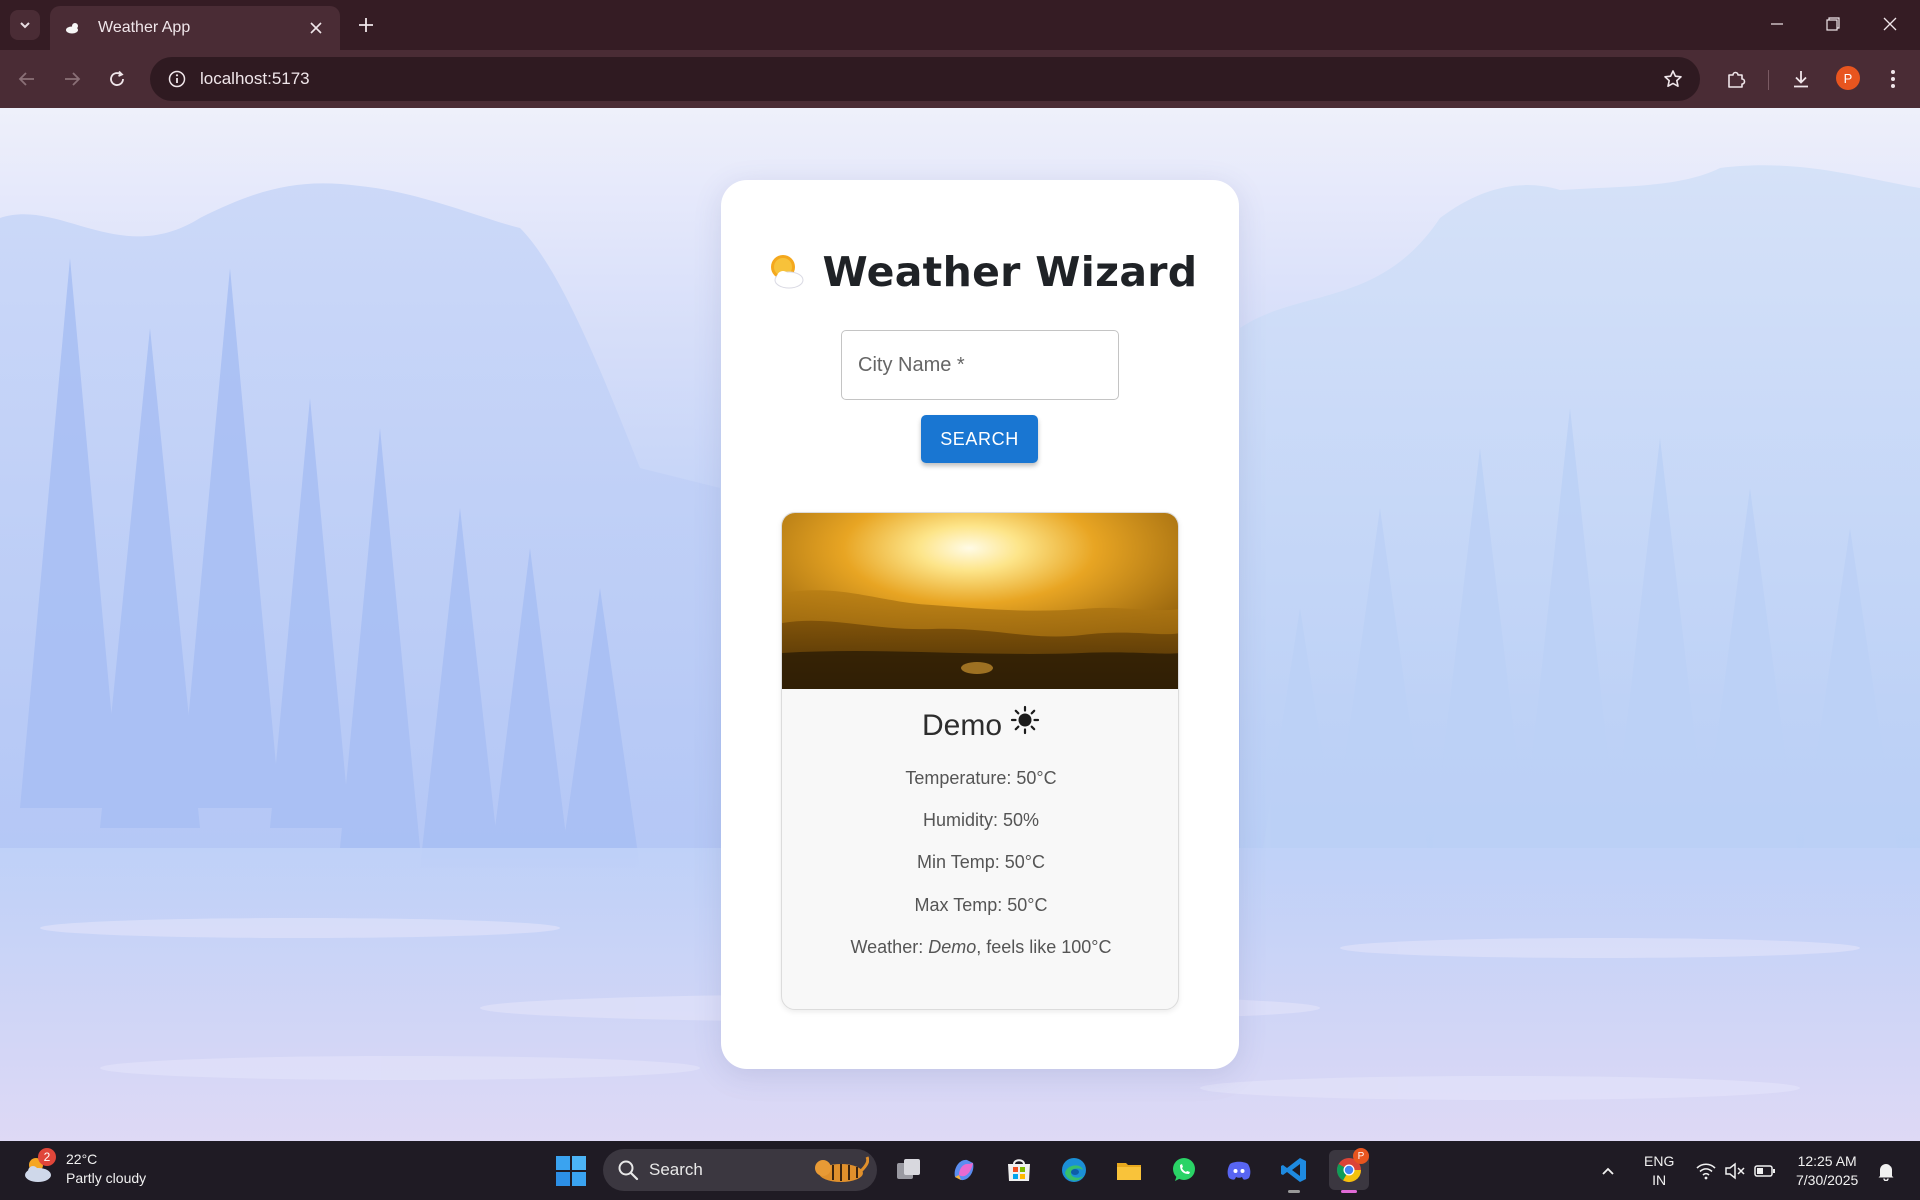 This screenshot has height=1200, width=1920. I want to click on taskbar-search-box: Search, so click(740, 1170).